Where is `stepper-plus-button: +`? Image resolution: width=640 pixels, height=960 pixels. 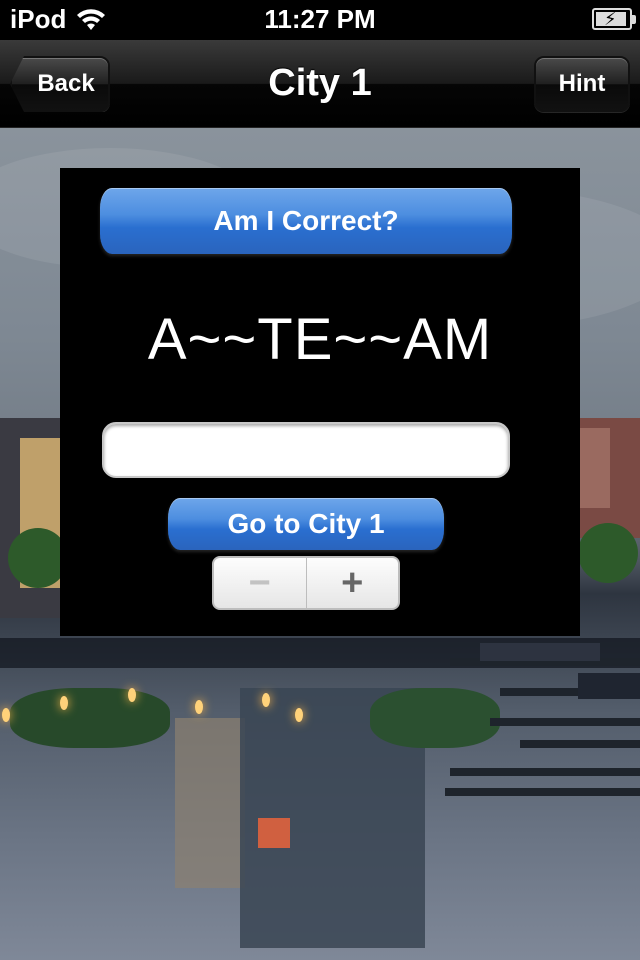
stepper-plus-button: + is located at coordinates (353, 583).